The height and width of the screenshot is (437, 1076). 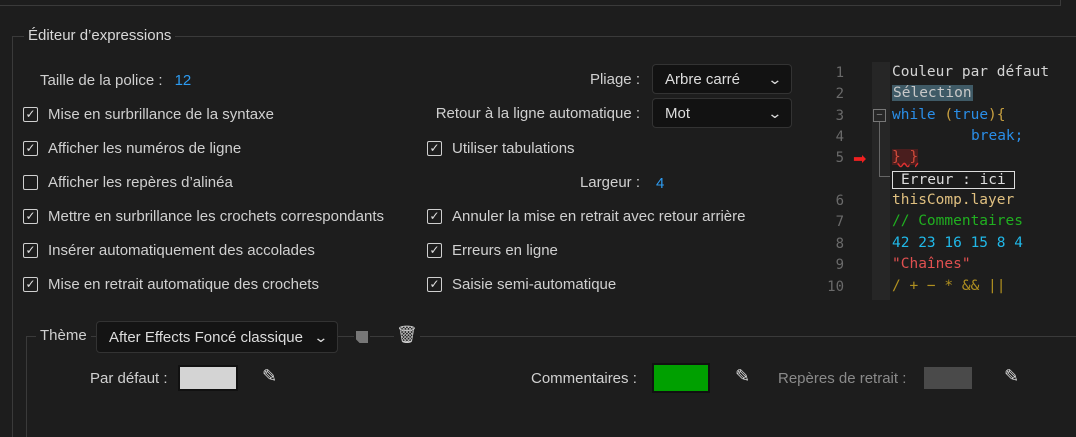 What do you see at coordinates (949, 286) in the screenshot?
I see `preview-operators: / + − * && ||` at bounding box center [949, 286].